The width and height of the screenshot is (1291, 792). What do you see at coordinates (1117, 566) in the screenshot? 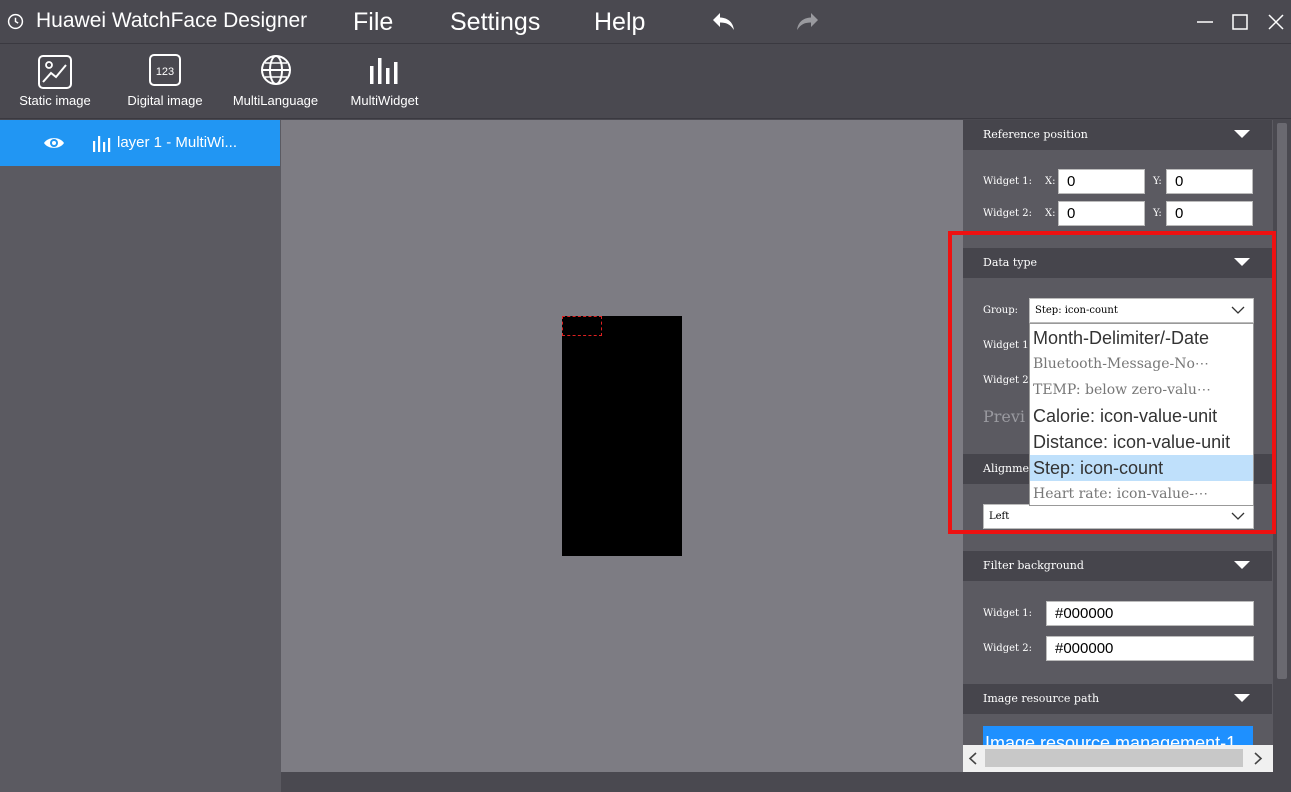
I see `filter-background-header: Filter background` at bounding box center [1117, 566].